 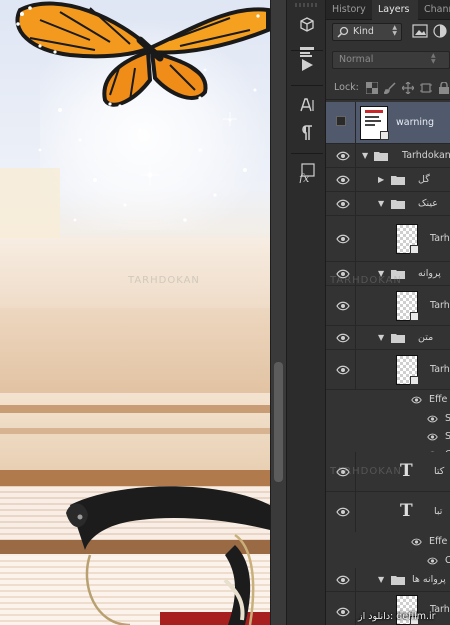 What do you see at coordinates (307, 5) in the screenshot?
I see `panel-grip` at bounding box center [307, 5].